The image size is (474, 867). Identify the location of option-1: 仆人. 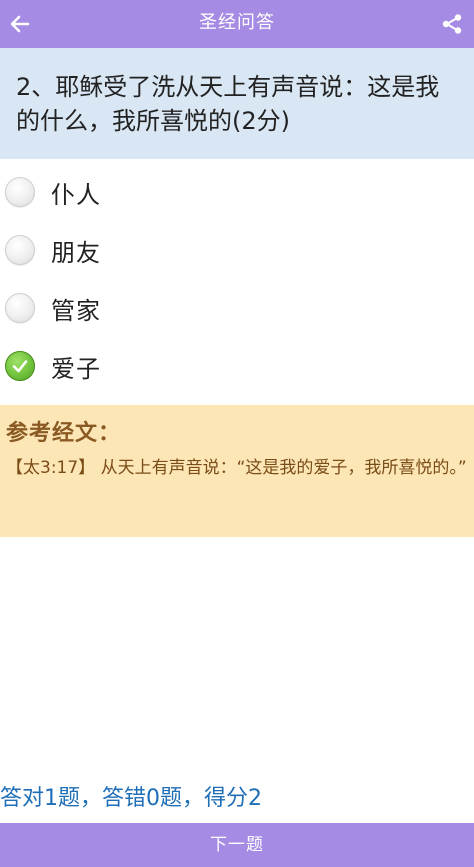
(237, 192).